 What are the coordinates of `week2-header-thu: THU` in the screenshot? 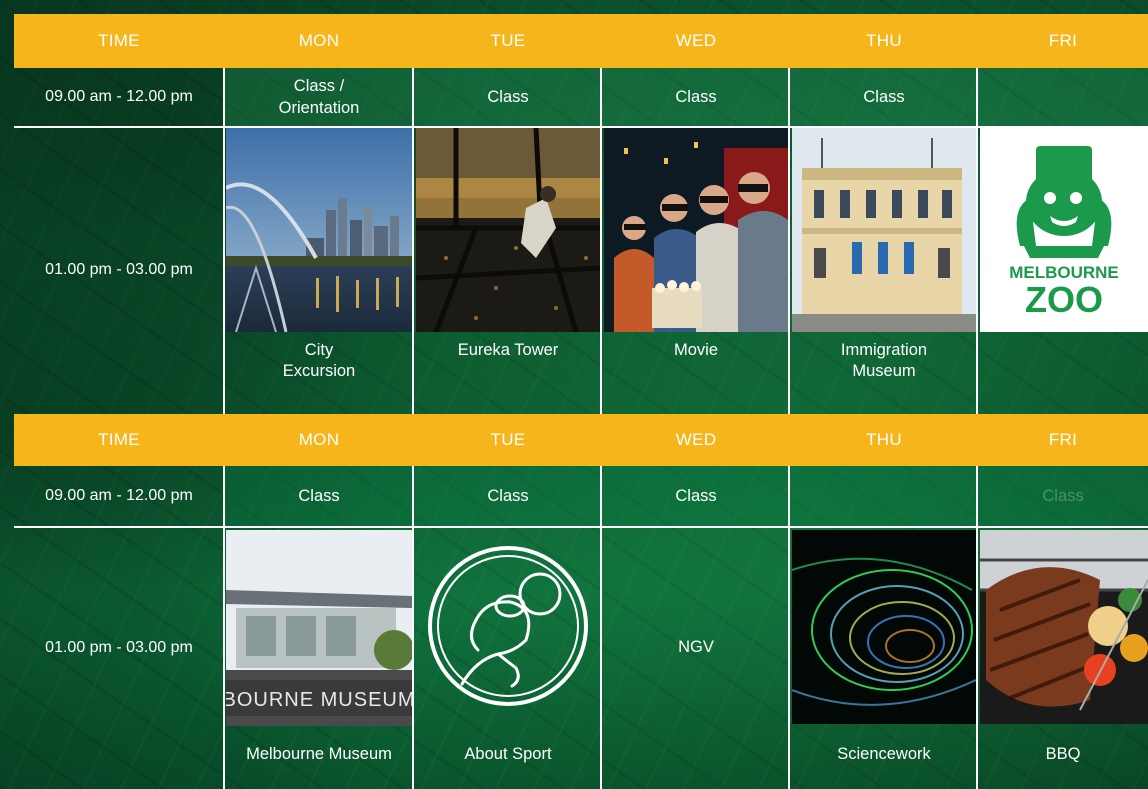 It's located at (884, 440).